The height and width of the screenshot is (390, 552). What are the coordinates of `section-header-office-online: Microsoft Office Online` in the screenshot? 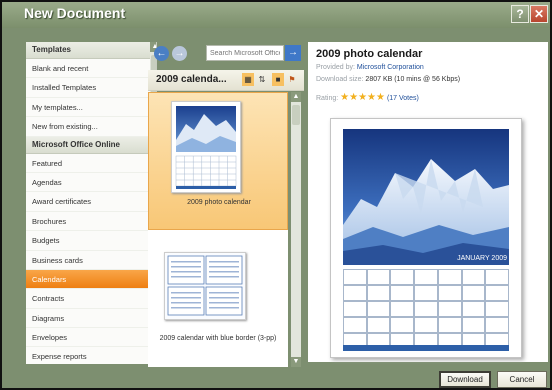 It's located at (91, 145).